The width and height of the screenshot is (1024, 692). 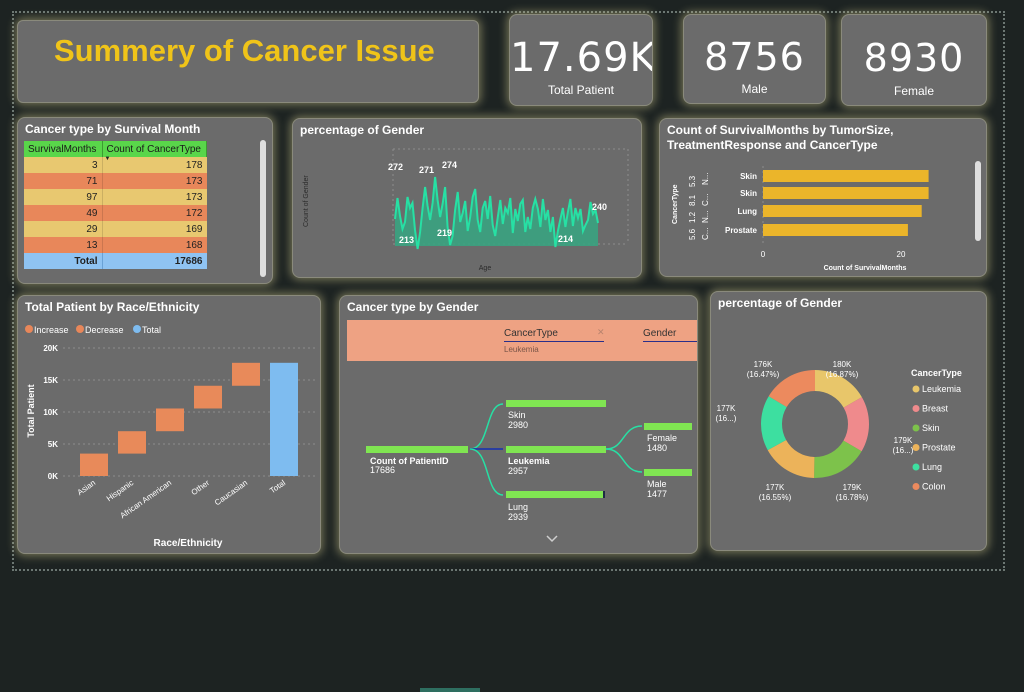 What do you see at coordinates (115, 229) in the screenshot?
I see `table-row: 29 169` at bounding box center [115, 229].